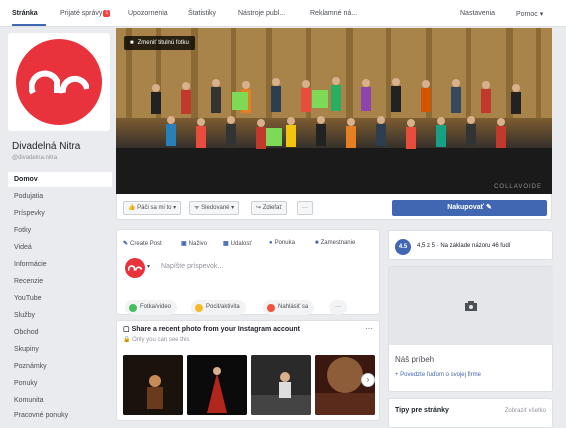  What do you see at coordinates (259, 208) in the screenshot?
I see `share-arrow-icon: ↪` at bounding box center [259, 208].